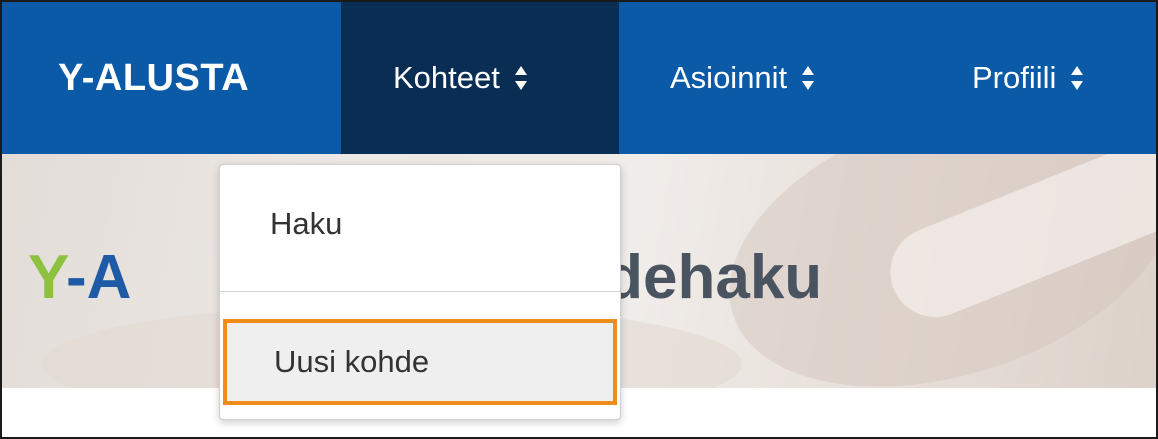 The image size is (1158, 439). Describe the element at coordinates (153, 78) in the screenshot. I see `brand-logo: Y-ALUSTA` at that location.